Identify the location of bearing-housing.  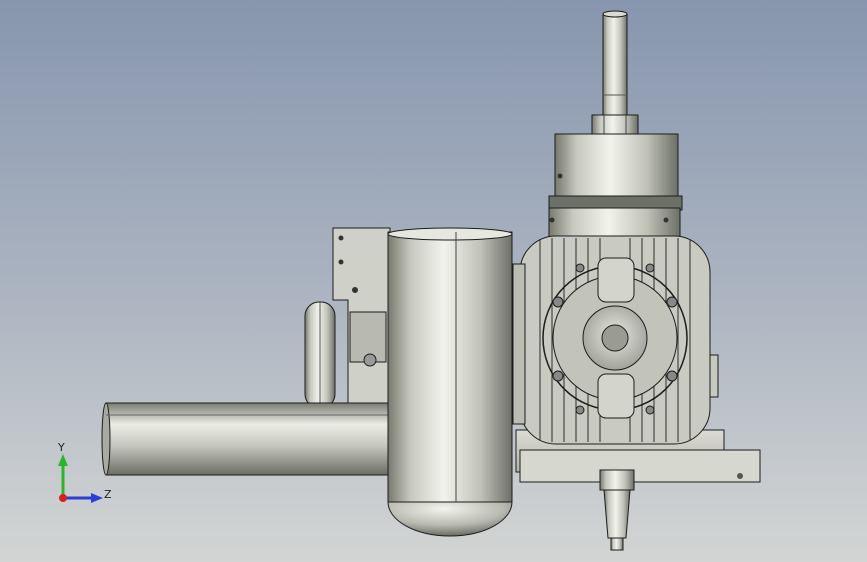
(615, 186).